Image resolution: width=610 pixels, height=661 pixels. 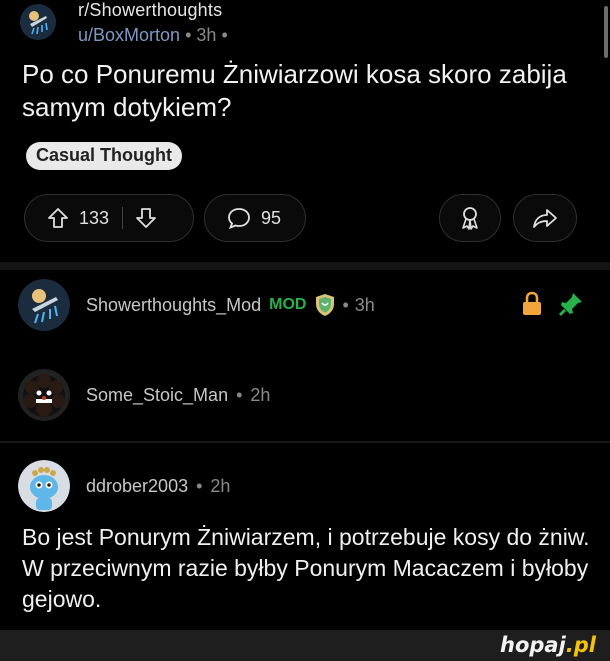 What do you see at coordinates (364, 304) in the screenshot?
I see `comment-age: 3h` at bounding box center [364, 304].